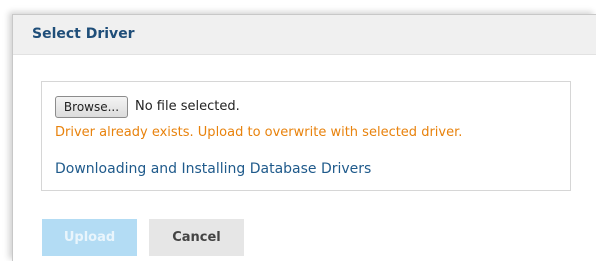 This screenshot has height=261, width=596. What do you see at coordinates (304, 35) in the screenshot?
I see `dialog-header: Select Driver` at bounding box center [304, 35].